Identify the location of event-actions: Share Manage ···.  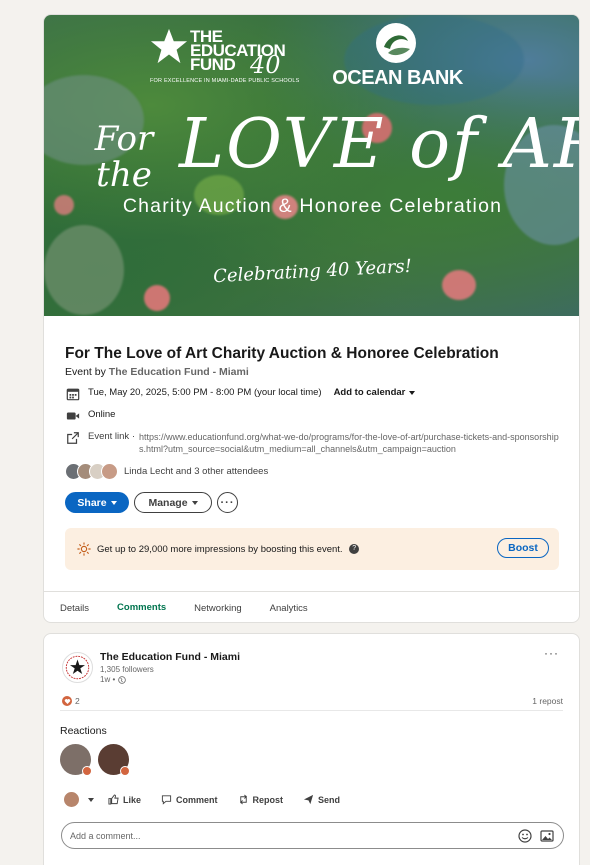
(151, 502).